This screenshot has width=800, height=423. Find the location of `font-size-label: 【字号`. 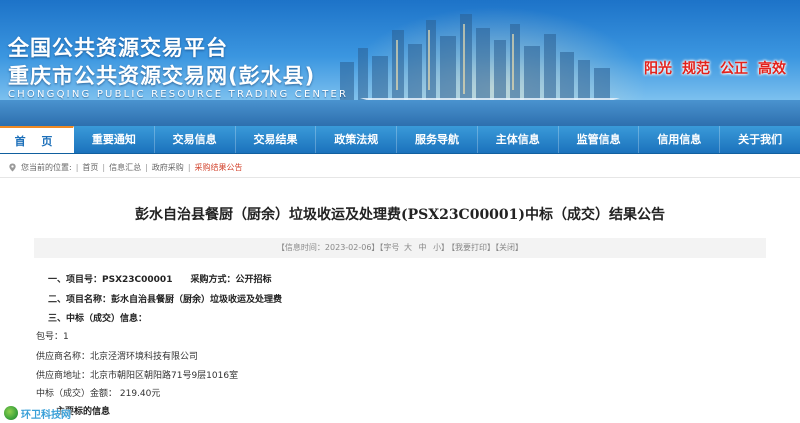

font-size-label: 【字号 is located at coordinates (389, 247).